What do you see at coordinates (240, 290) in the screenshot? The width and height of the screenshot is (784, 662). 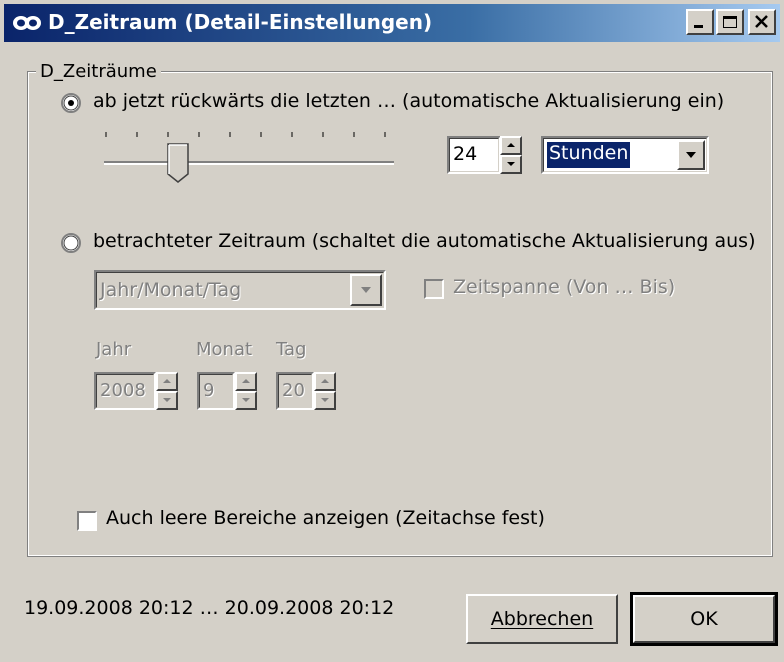 I see `mode-dropdown: Jahr/Monat/Tag` at bounding box center [240, 290].